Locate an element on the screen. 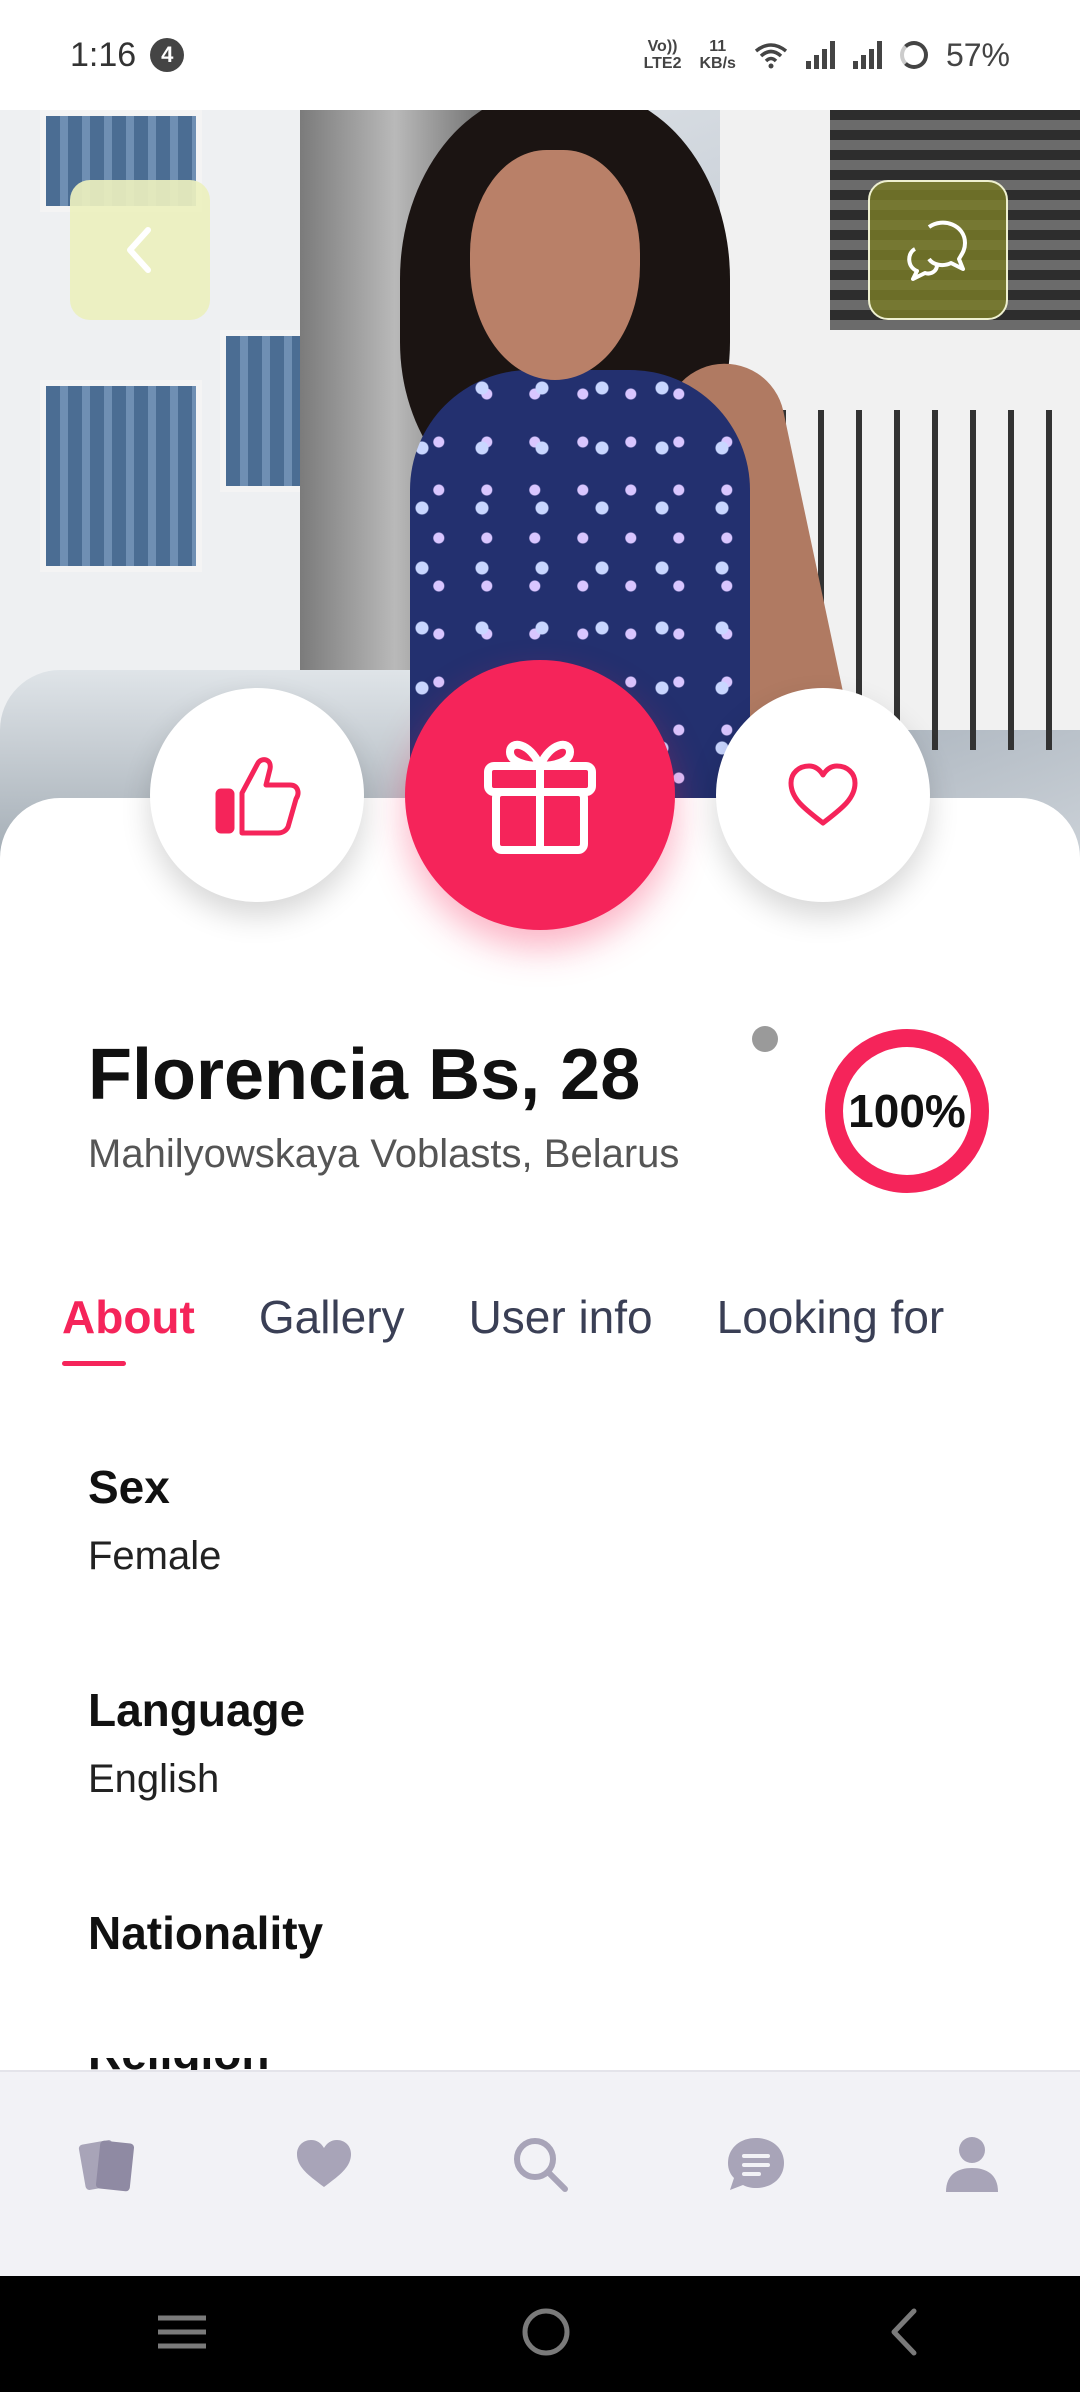 This screenshot has height=2392, width=1080. tab-about: About is located at coordinates (128, 1328).